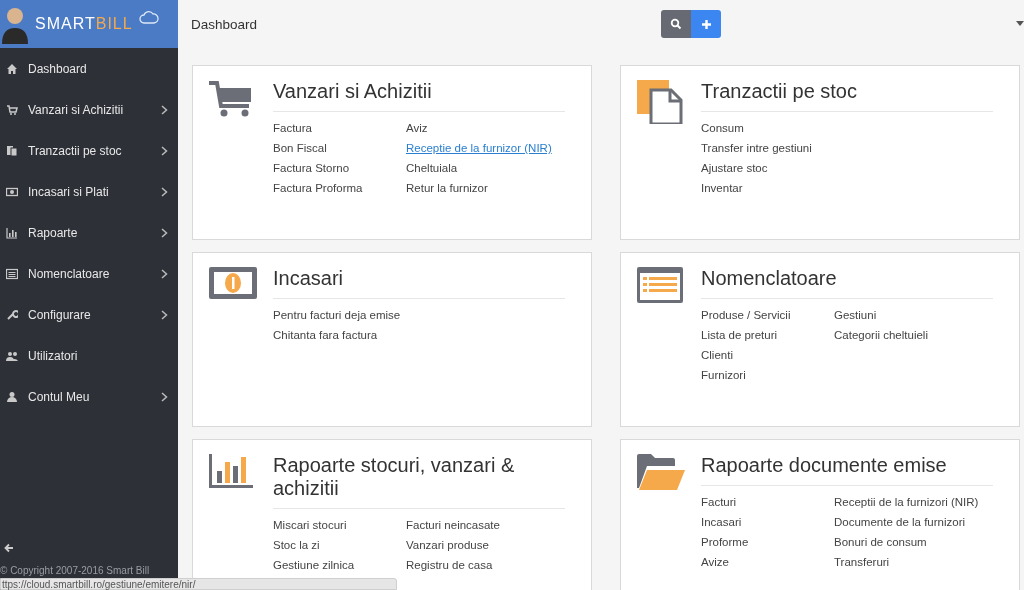 Image resolution: width=1024 pixels, height=590 pixels. I want to click on menu-link: Chitanta fara factura, so click(325, 335).